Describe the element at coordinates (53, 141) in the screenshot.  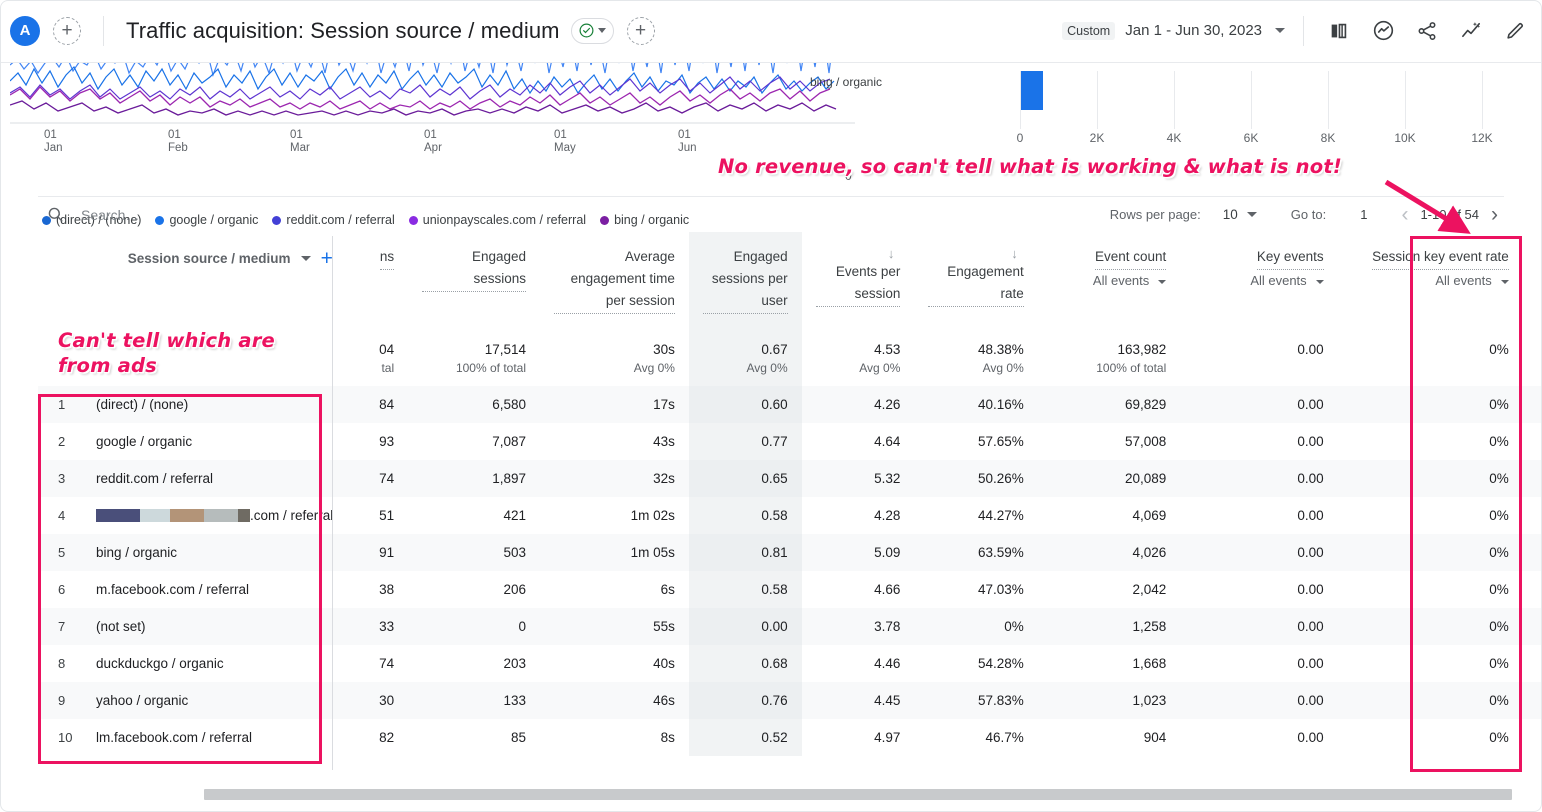
I see `x-tick-0: 01 Jan` at that location.